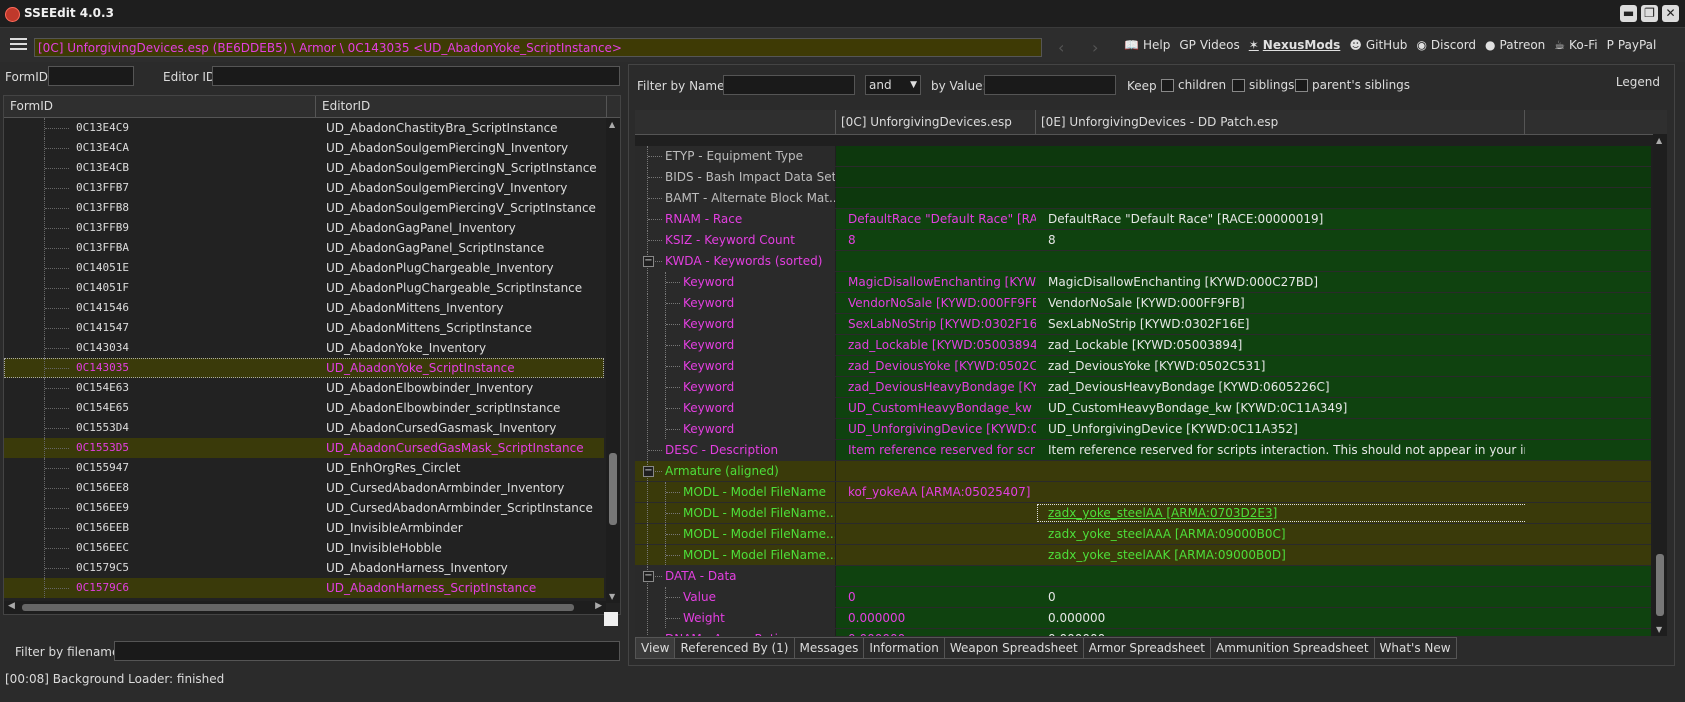 The width and height of the screenshot is (1685, 702). What do you see at coordinates (1286, 324) in the screenshot?
I see `value-cell-0e: SexLabNoStrip [KYWD:0302F16E]` at bounding box center [1286, 324].